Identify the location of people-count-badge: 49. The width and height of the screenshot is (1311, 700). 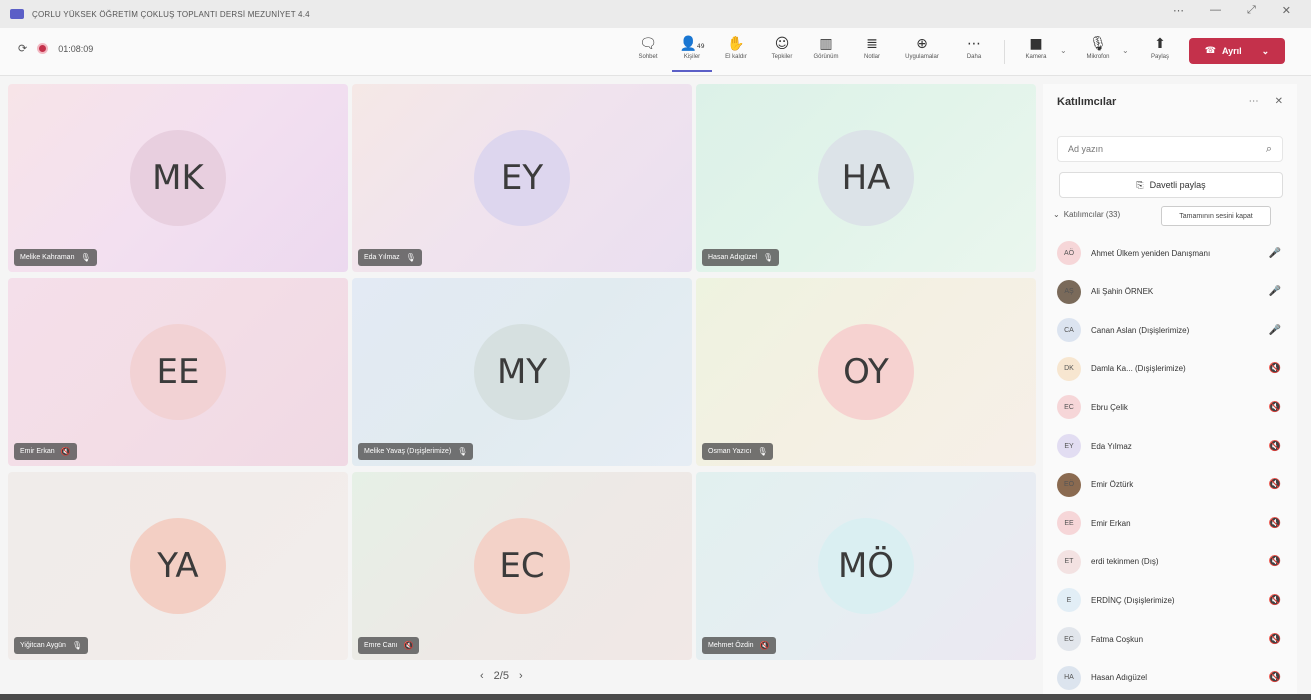
(700, 46).